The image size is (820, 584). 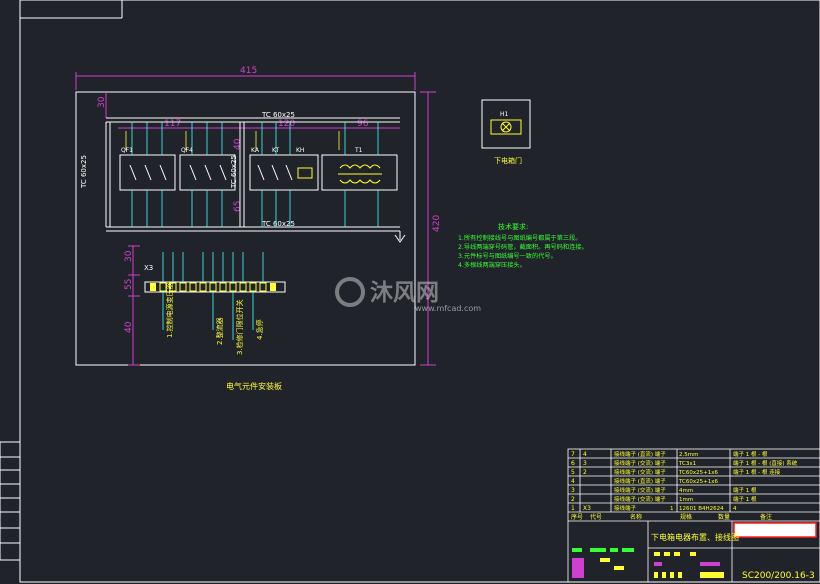 What do you see at coordinates (672, 509) in the screenshot?
I see `row-qty: 1` at bounding box center [672, 509].